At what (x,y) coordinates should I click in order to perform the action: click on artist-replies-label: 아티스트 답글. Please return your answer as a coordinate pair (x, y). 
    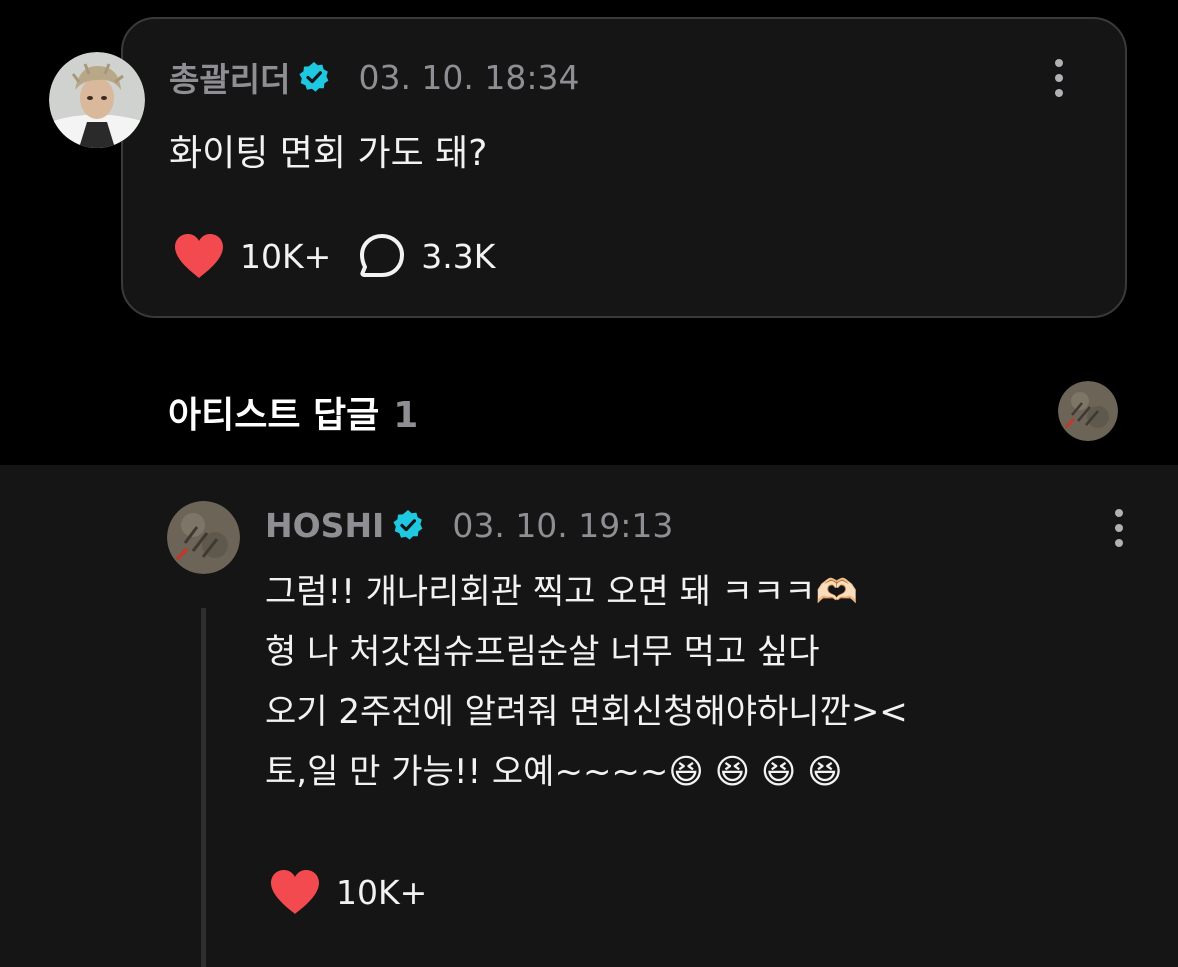
    Looking at the image, I should click on (274, 415).